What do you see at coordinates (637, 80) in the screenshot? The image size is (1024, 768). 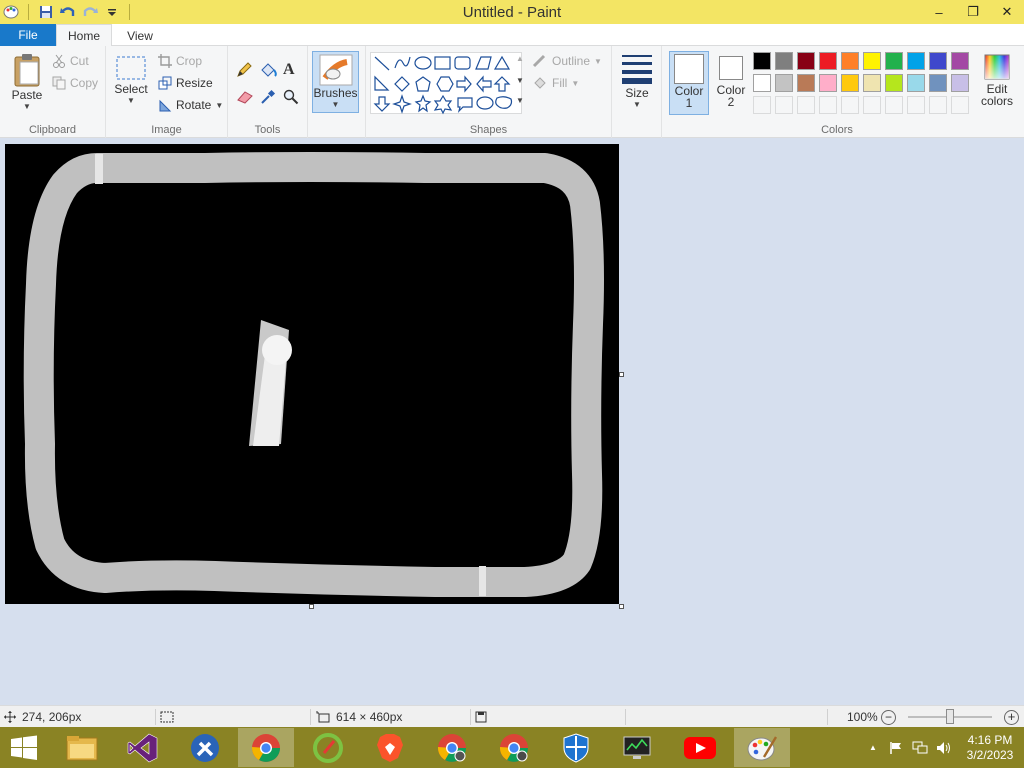 I see `size-button: Size ▼` at bounding box center [637, 80].